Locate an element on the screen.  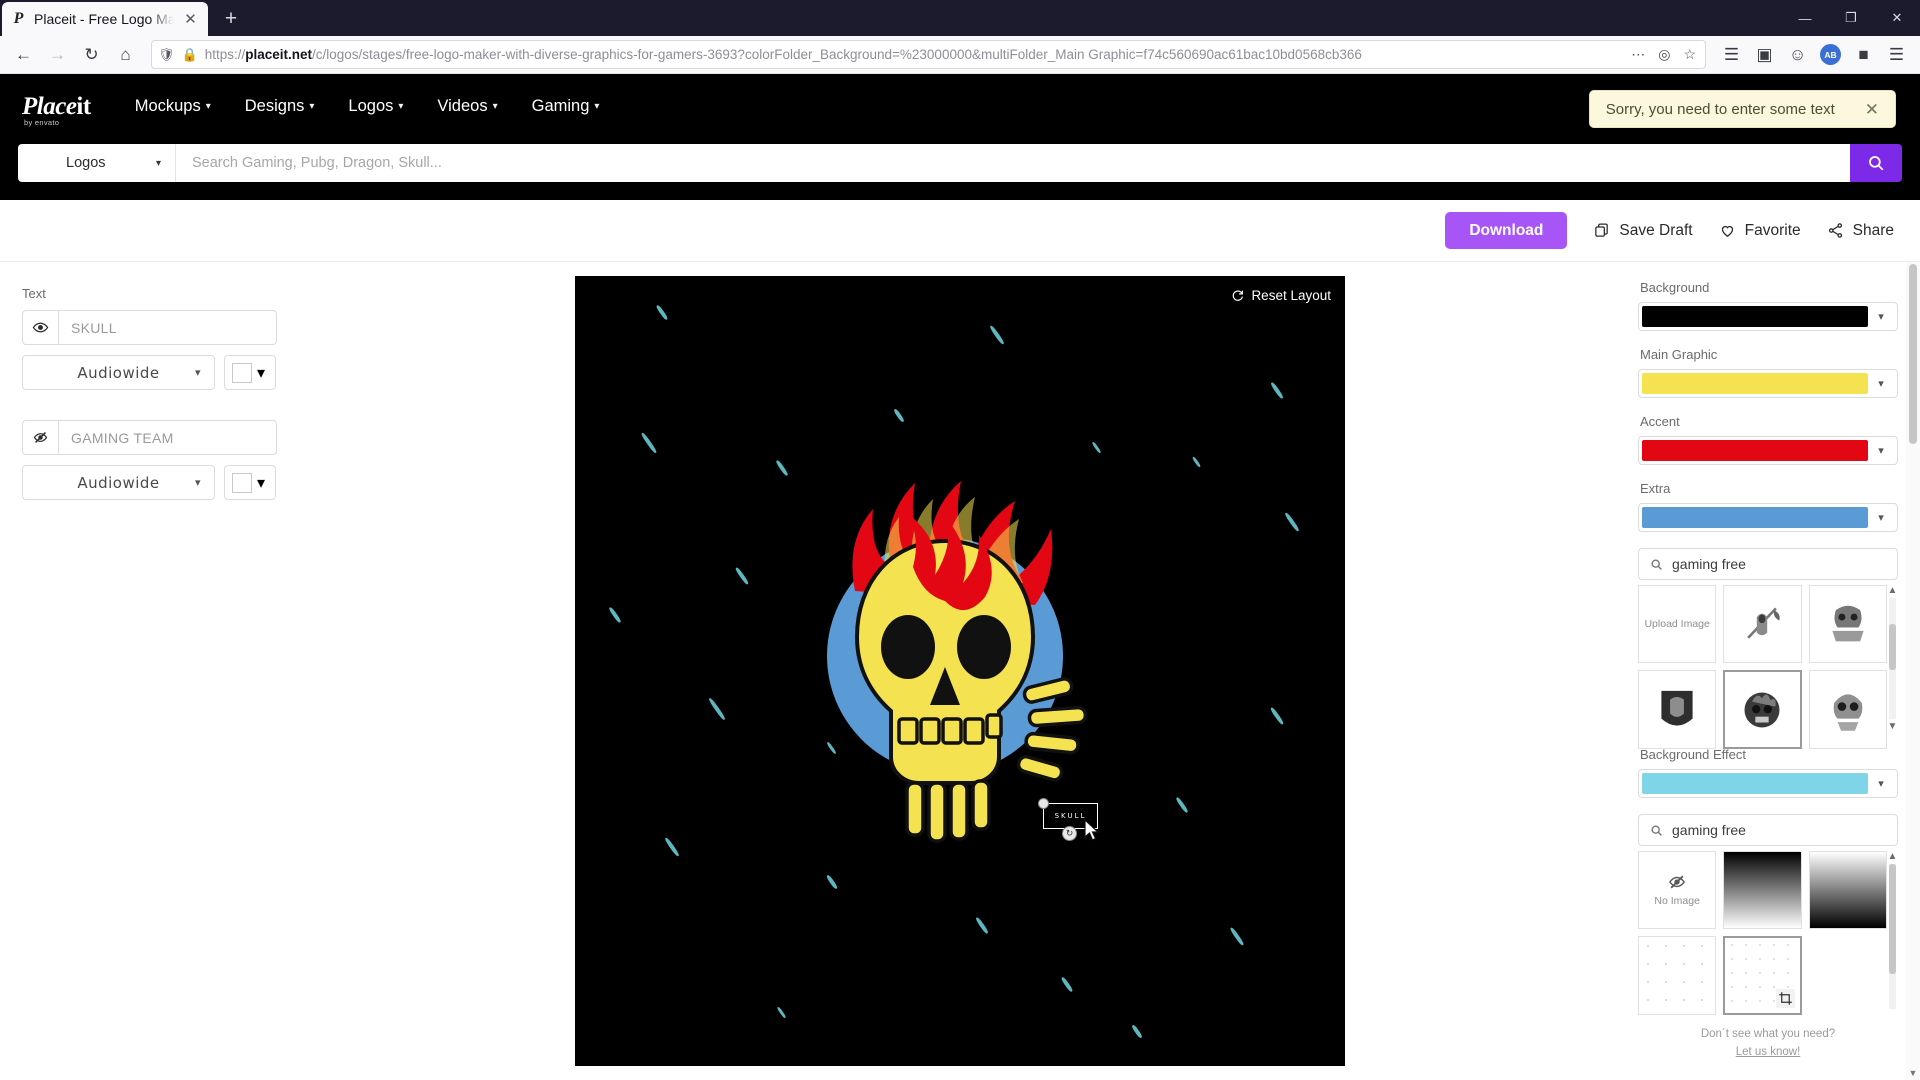
reload-icon: ↻ is located at coordinates (91, 54).